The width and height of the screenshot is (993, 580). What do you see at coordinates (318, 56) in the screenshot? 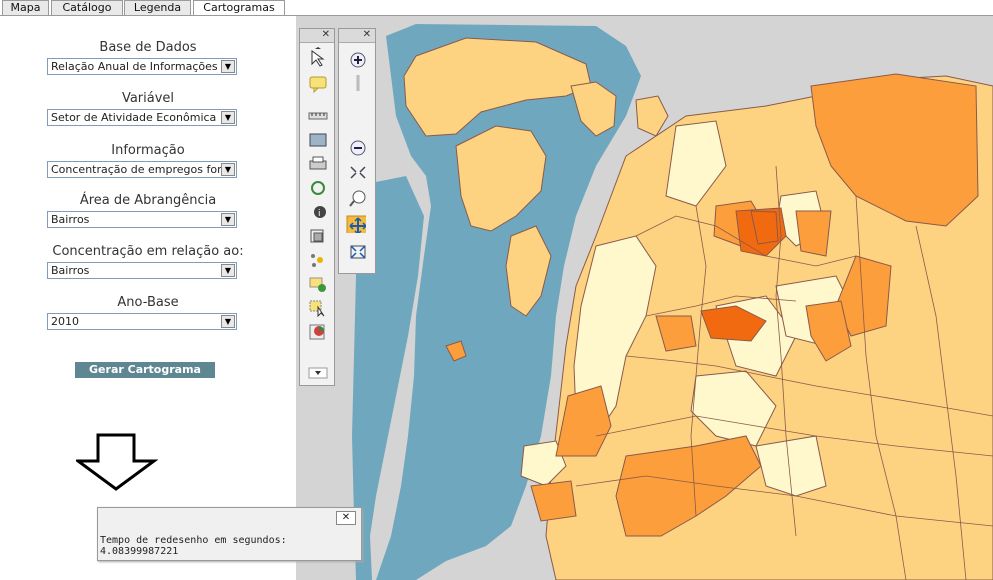
I see `scroll-up-icon` at bounding box center [318, 56].